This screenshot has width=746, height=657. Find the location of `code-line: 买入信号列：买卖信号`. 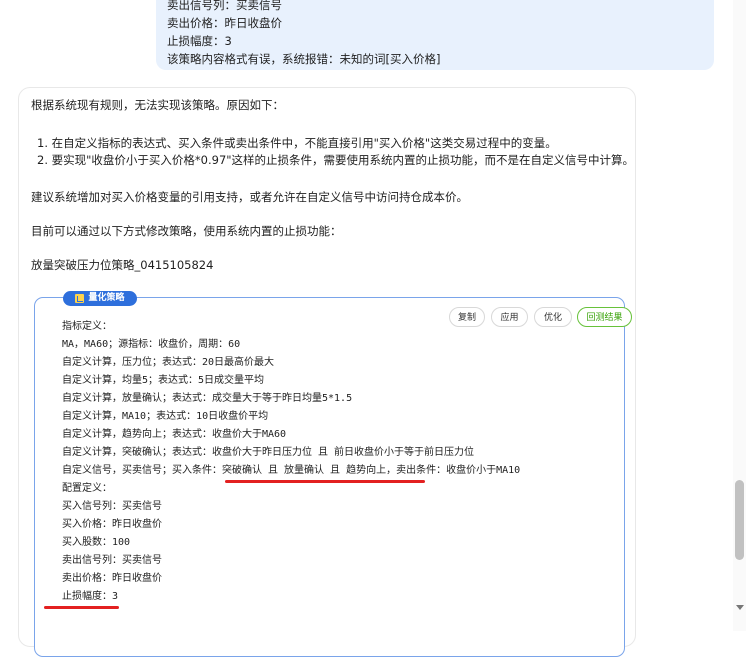

code-line: 买入信号列：买卖信号 is located at coordinates (112, 506).